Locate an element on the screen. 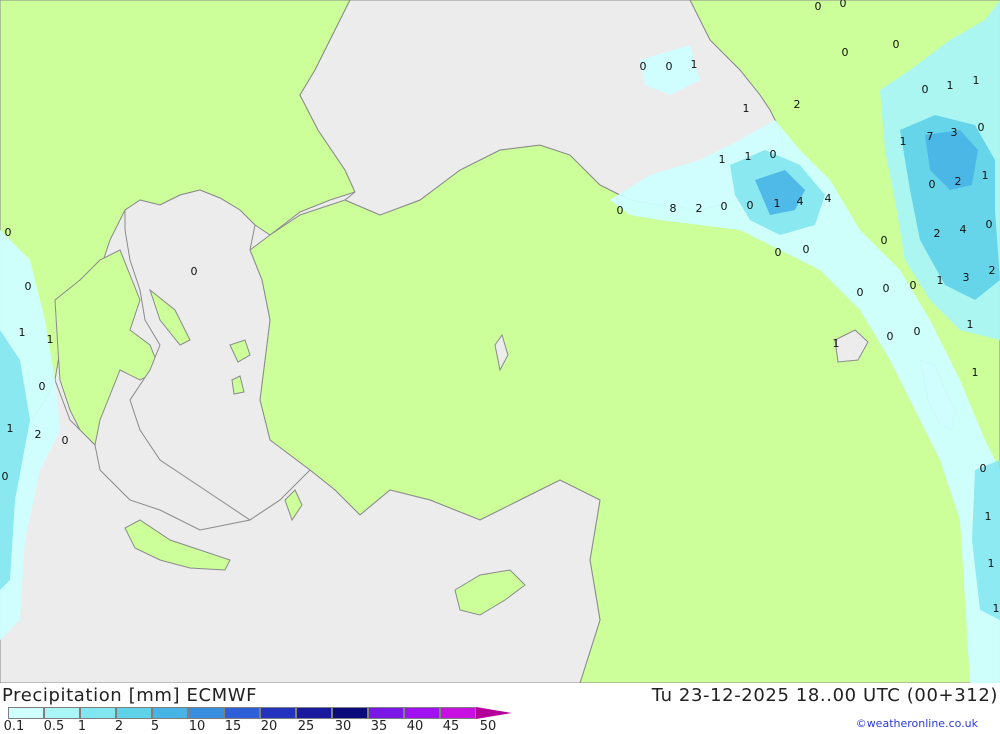  scale-tick-label: 20 is located at coordinates (269, 726).